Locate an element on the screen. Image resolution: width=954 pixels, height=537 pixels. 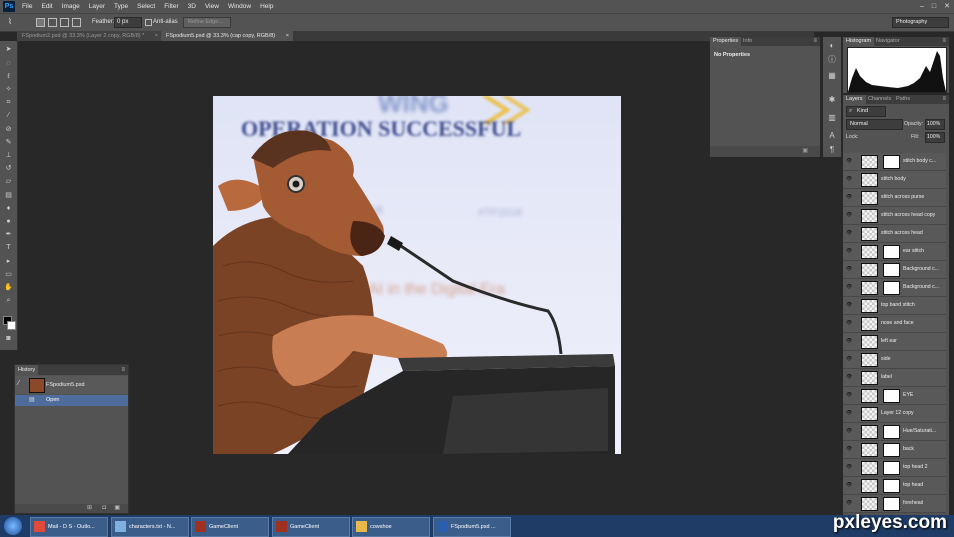
taskbar-button: GameClient is located at coordinates (230, 527).